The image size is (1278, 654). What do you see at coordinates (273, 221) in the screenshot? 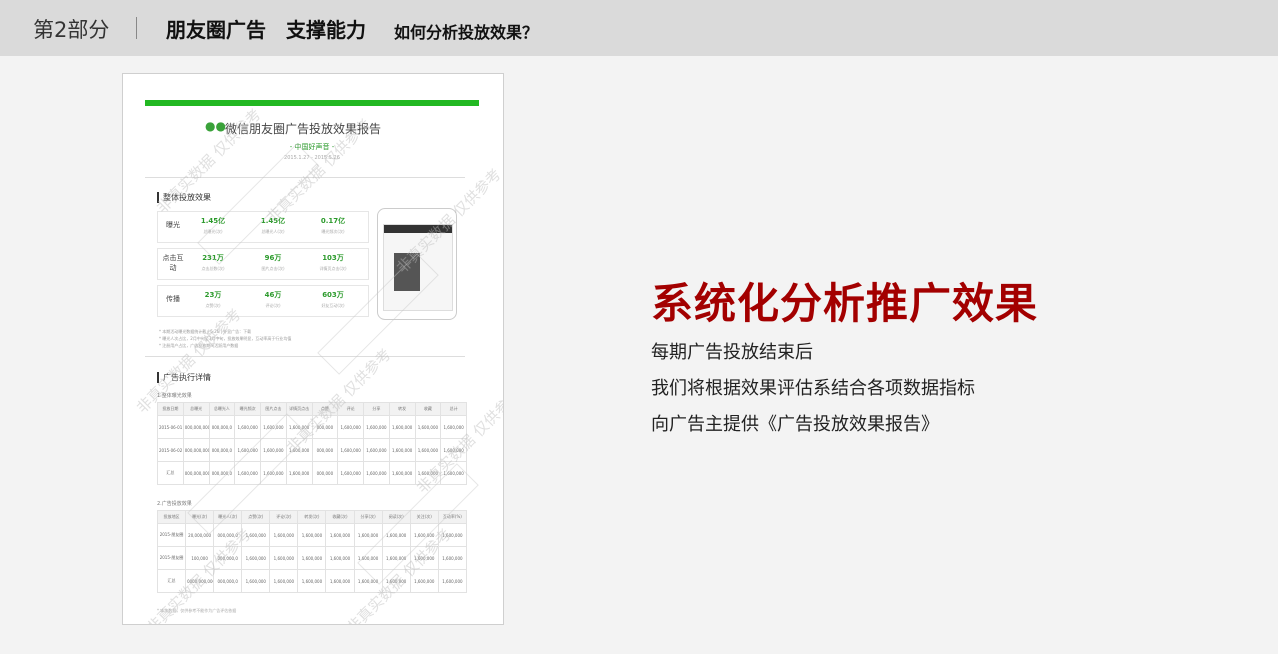
I see `metric-value: 1.45亿` at bounding box center [273, 221].